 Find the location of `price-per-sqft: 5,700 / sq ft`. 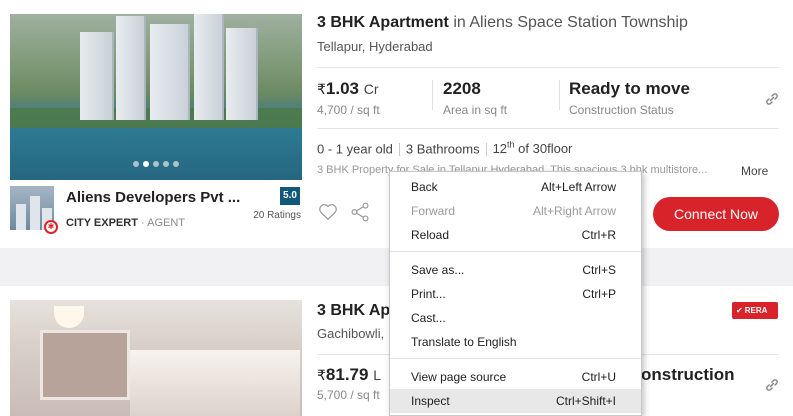

price-per-sqft: 5,700 / sq ft is located at coordinates (348, 395).